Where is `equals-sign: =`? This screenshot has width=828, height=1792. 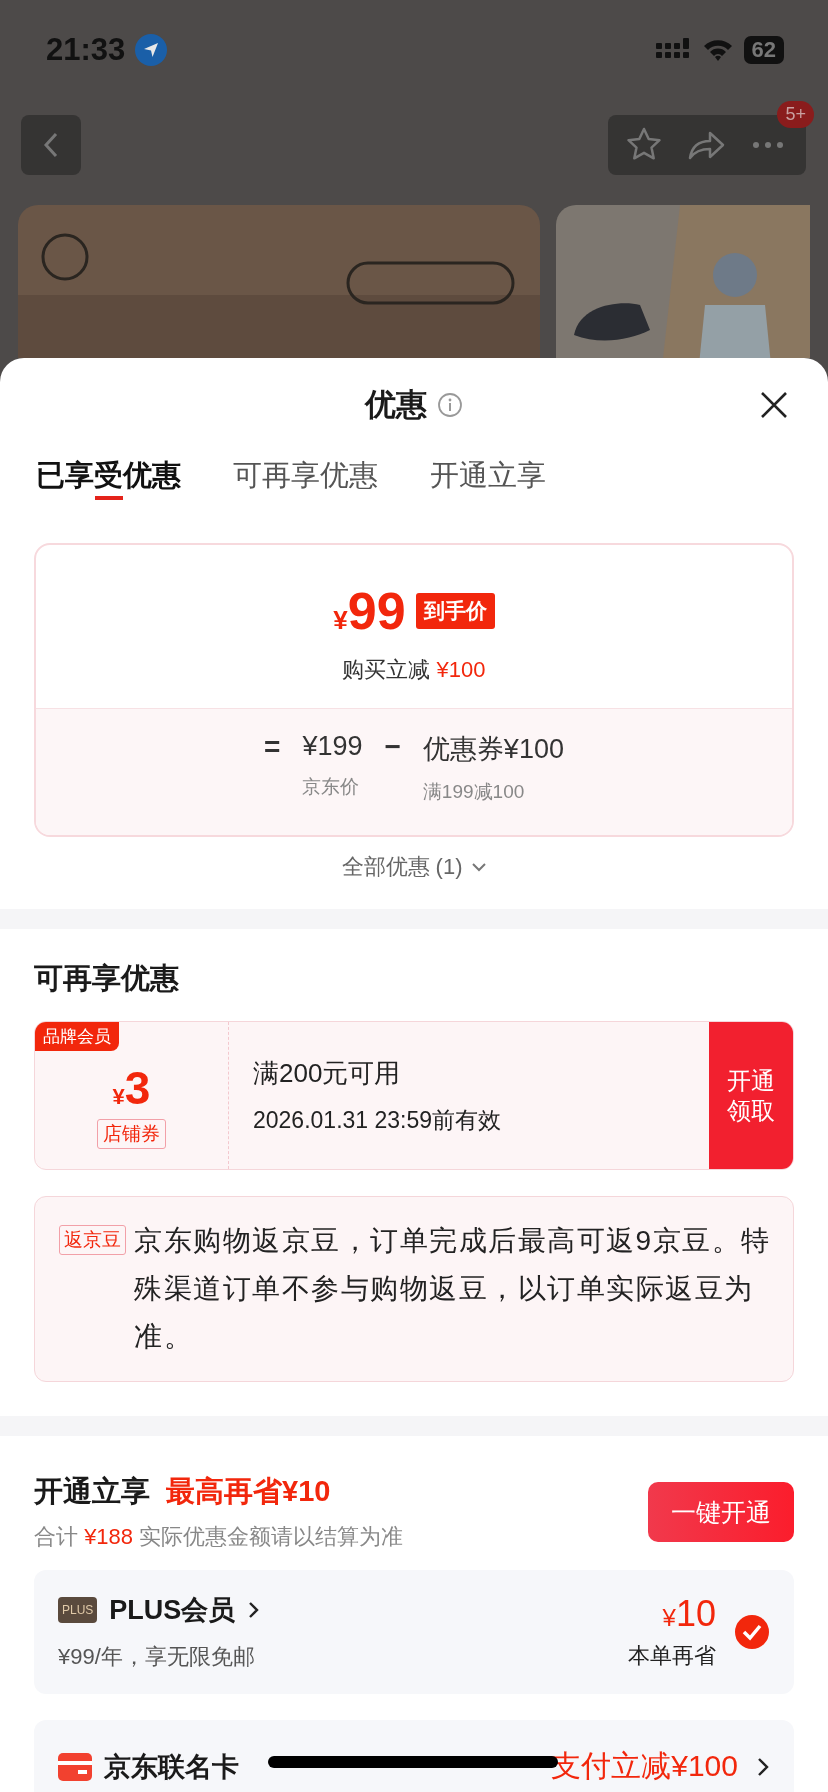 equals-sign: = is located at coordinates (272, 747).